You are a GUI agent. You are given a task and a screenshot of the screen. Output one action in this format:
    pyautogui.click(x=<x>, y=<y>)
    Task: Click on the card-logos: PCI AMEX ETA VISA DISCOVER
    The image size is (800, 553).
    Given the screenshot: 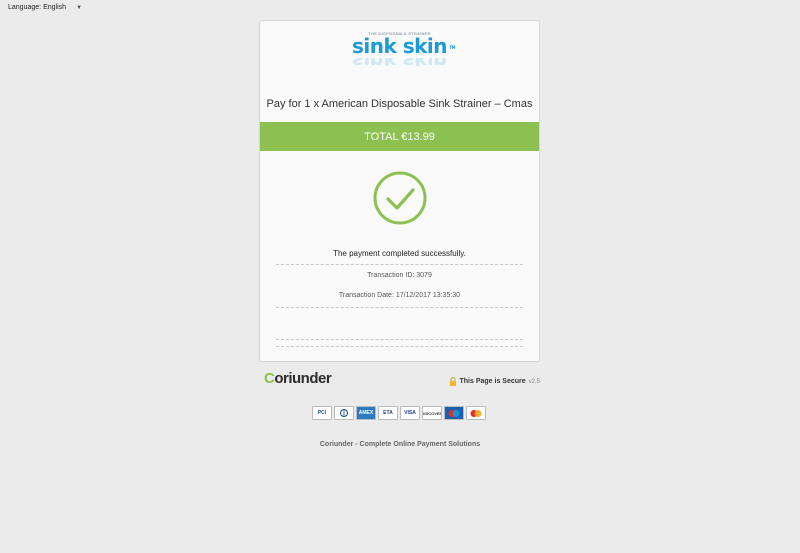 What is the action you would take?
    pyautogui.click(x=399, y=413)
    